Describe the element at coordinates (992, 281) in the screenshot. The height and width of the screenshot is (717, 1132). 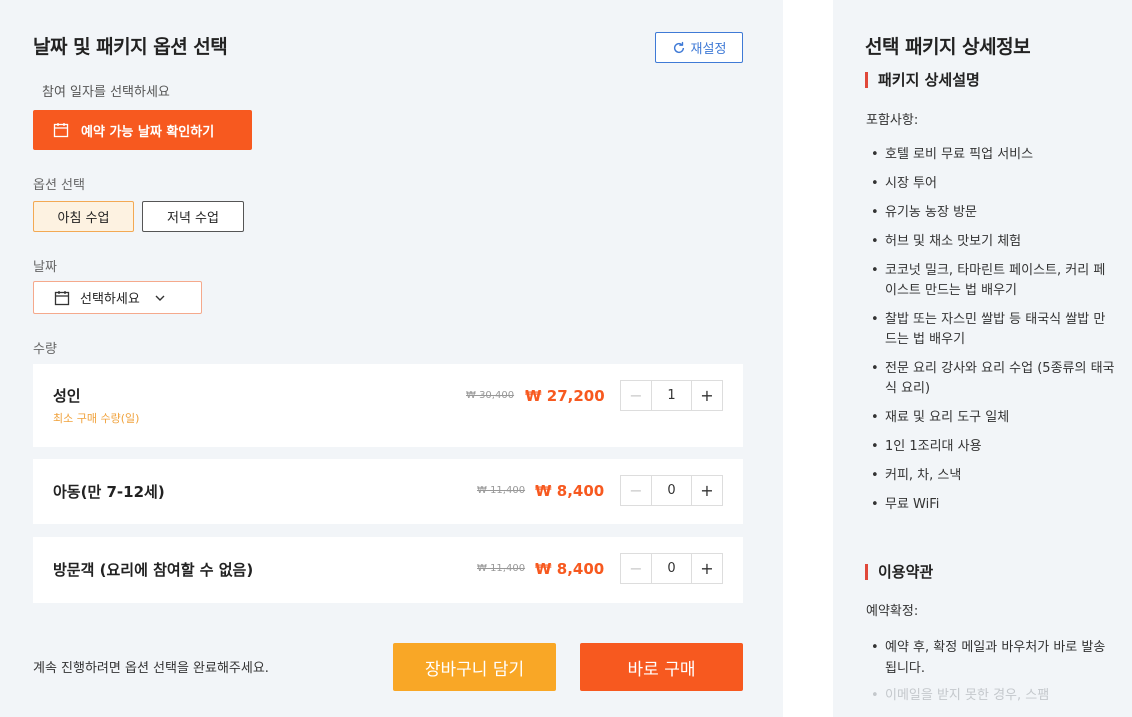
I see `list-item: 코코넛 밀크, 타마린트 페이스트, 커리 페이스트 만드는 법 배우기` at that location.